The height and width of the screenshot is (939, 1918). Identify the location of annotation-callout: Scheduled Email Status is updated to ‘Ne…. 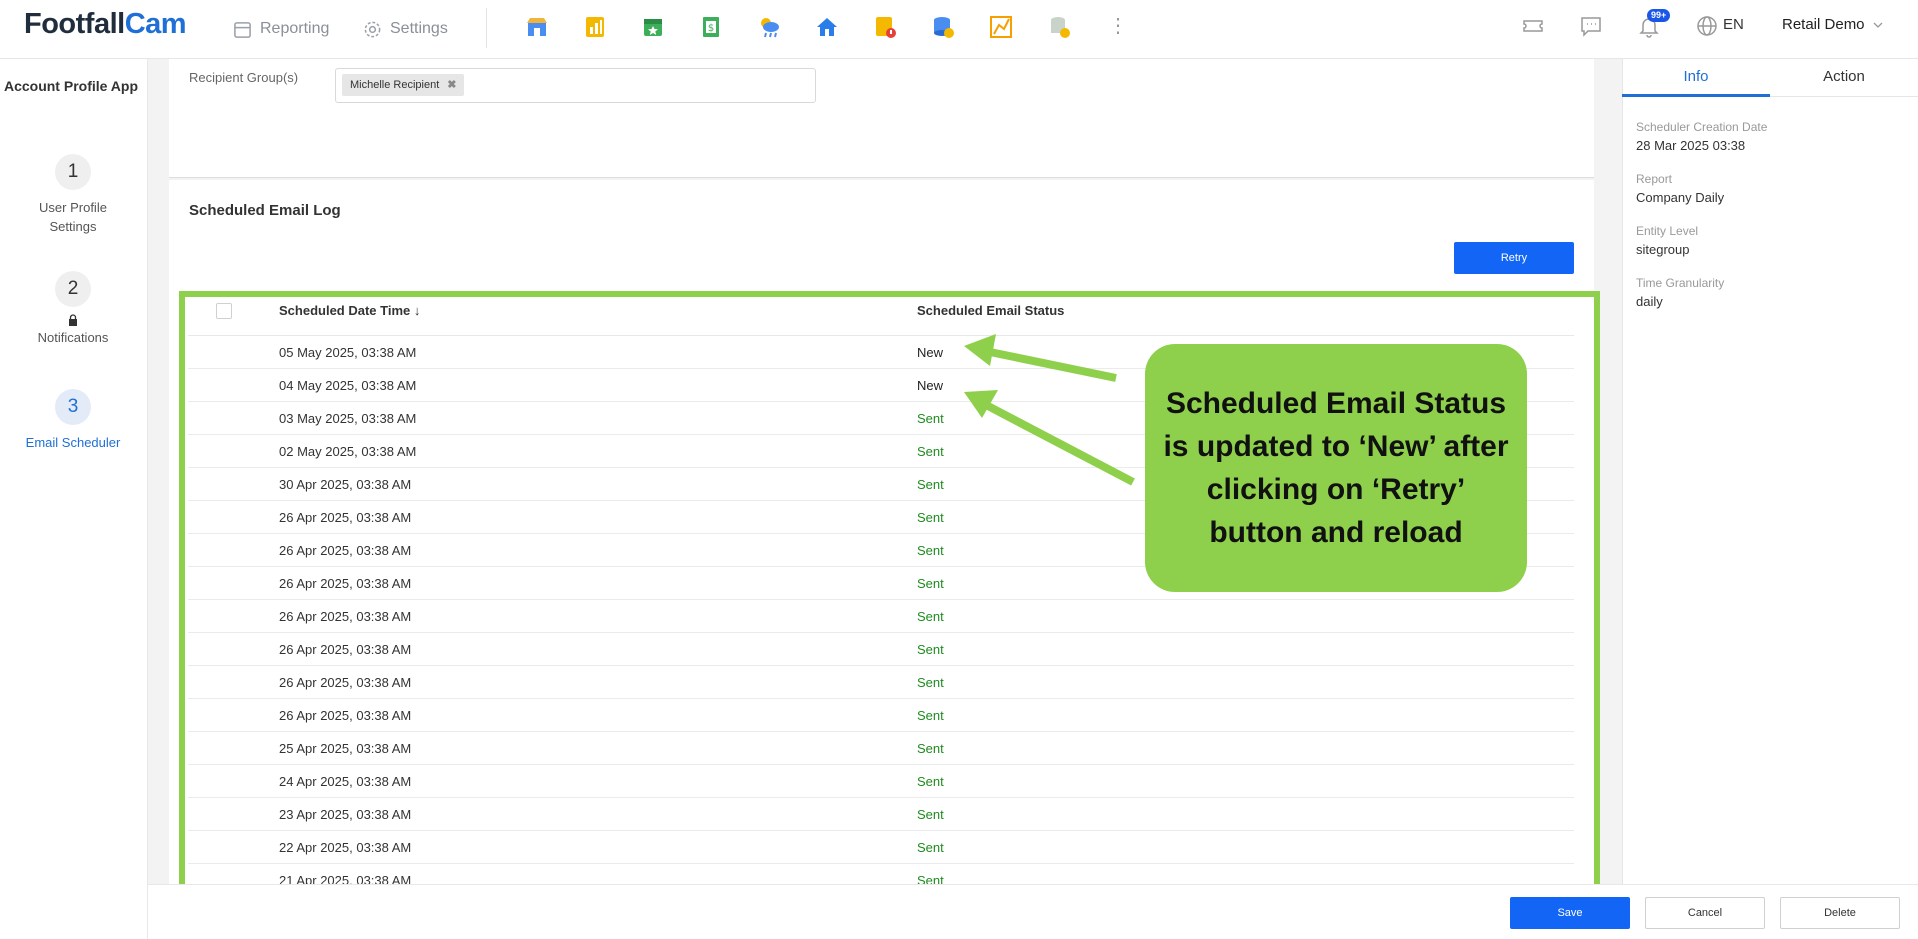
(1336, 468).